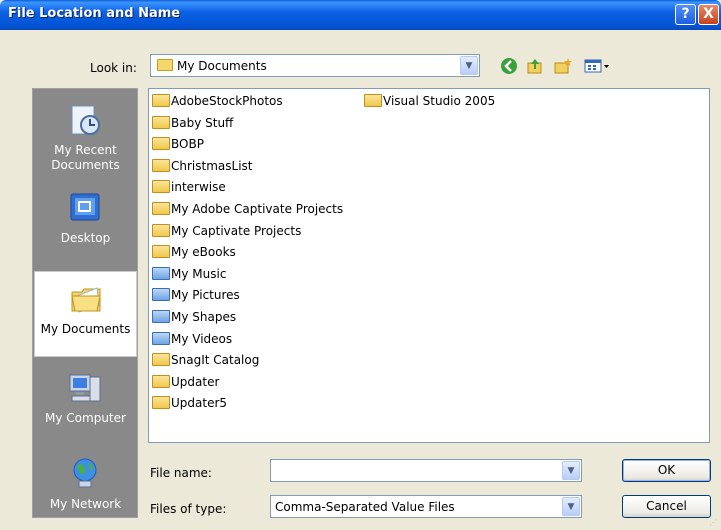 The image size is (721, 530). I want to click on views-menu-icon, so click(597, 66).